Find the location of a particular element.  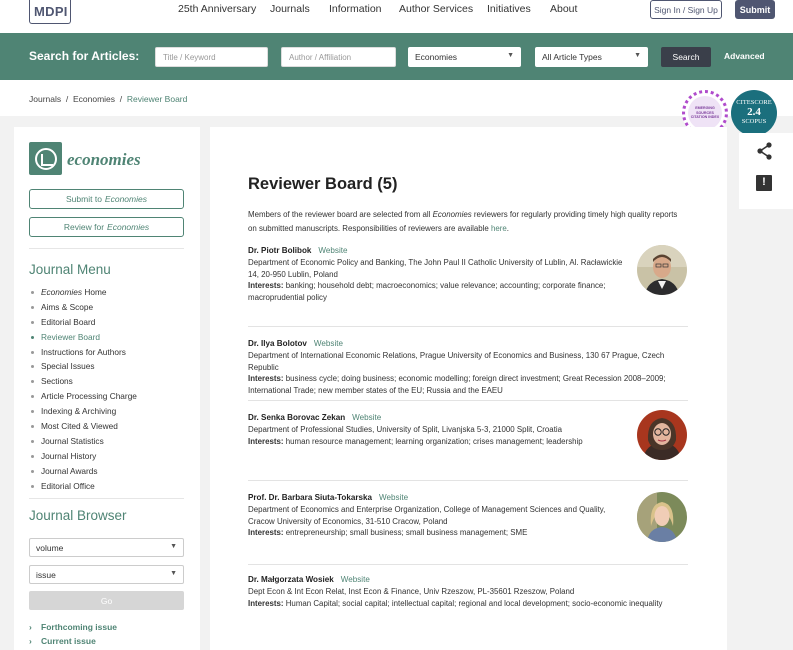

breadcrumb-journals: Journals is located at coordinates (45, 99).